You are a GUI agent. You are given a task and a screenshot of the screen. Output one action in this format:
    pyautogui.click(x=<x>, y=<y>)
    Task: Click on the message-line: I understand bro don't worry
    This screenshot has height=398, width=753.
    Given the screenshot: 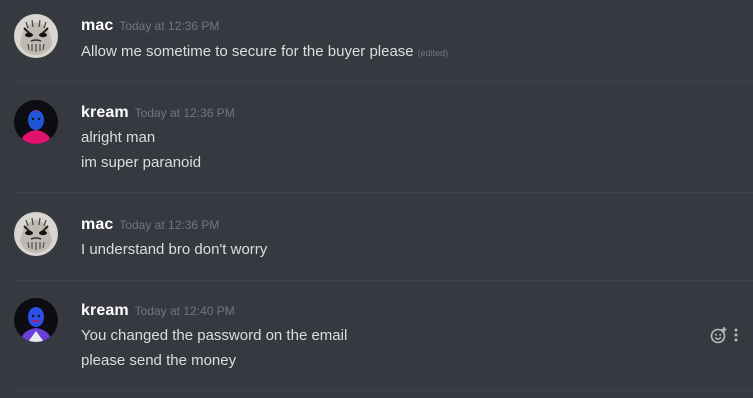 What is the action you would take?
    pyautogui.click(x=174, y=249)
    